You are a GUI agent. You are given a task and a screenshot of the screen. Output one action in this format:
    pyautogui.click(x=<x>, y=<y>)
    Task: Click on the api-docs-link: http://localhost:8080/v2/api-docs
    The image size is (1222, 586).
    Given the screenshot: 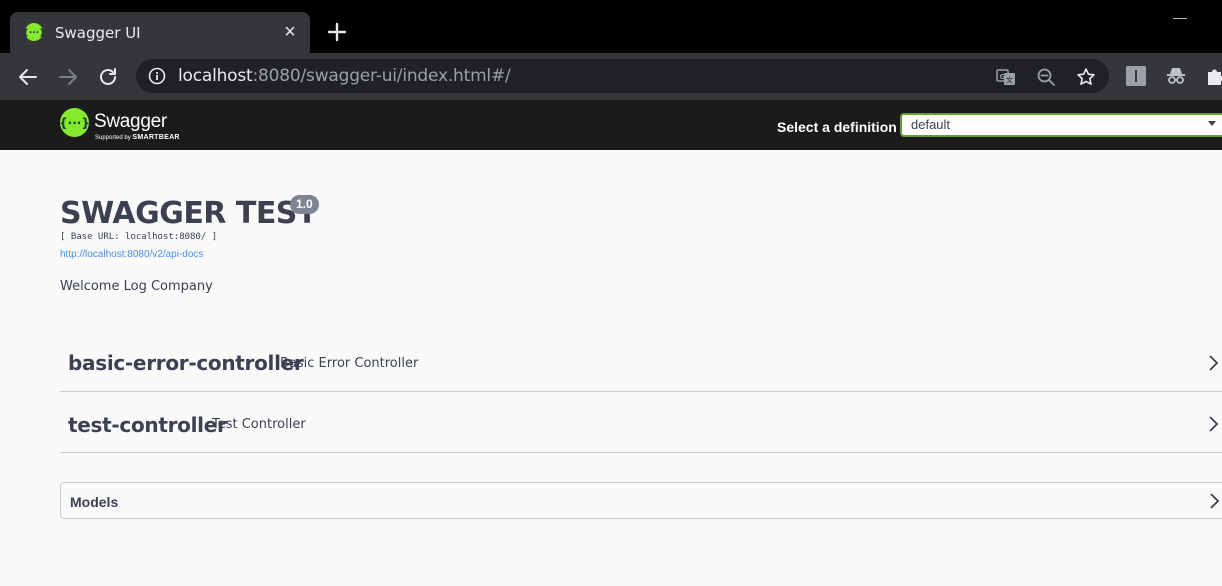 What is the action you would take?
    pyautogui.click(x=131, y=254)
    